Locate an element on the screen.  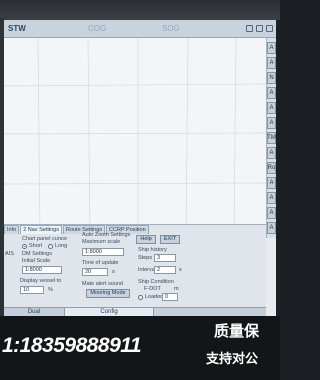
ship-history-label: Ship history is located at coordinates (152, 250).